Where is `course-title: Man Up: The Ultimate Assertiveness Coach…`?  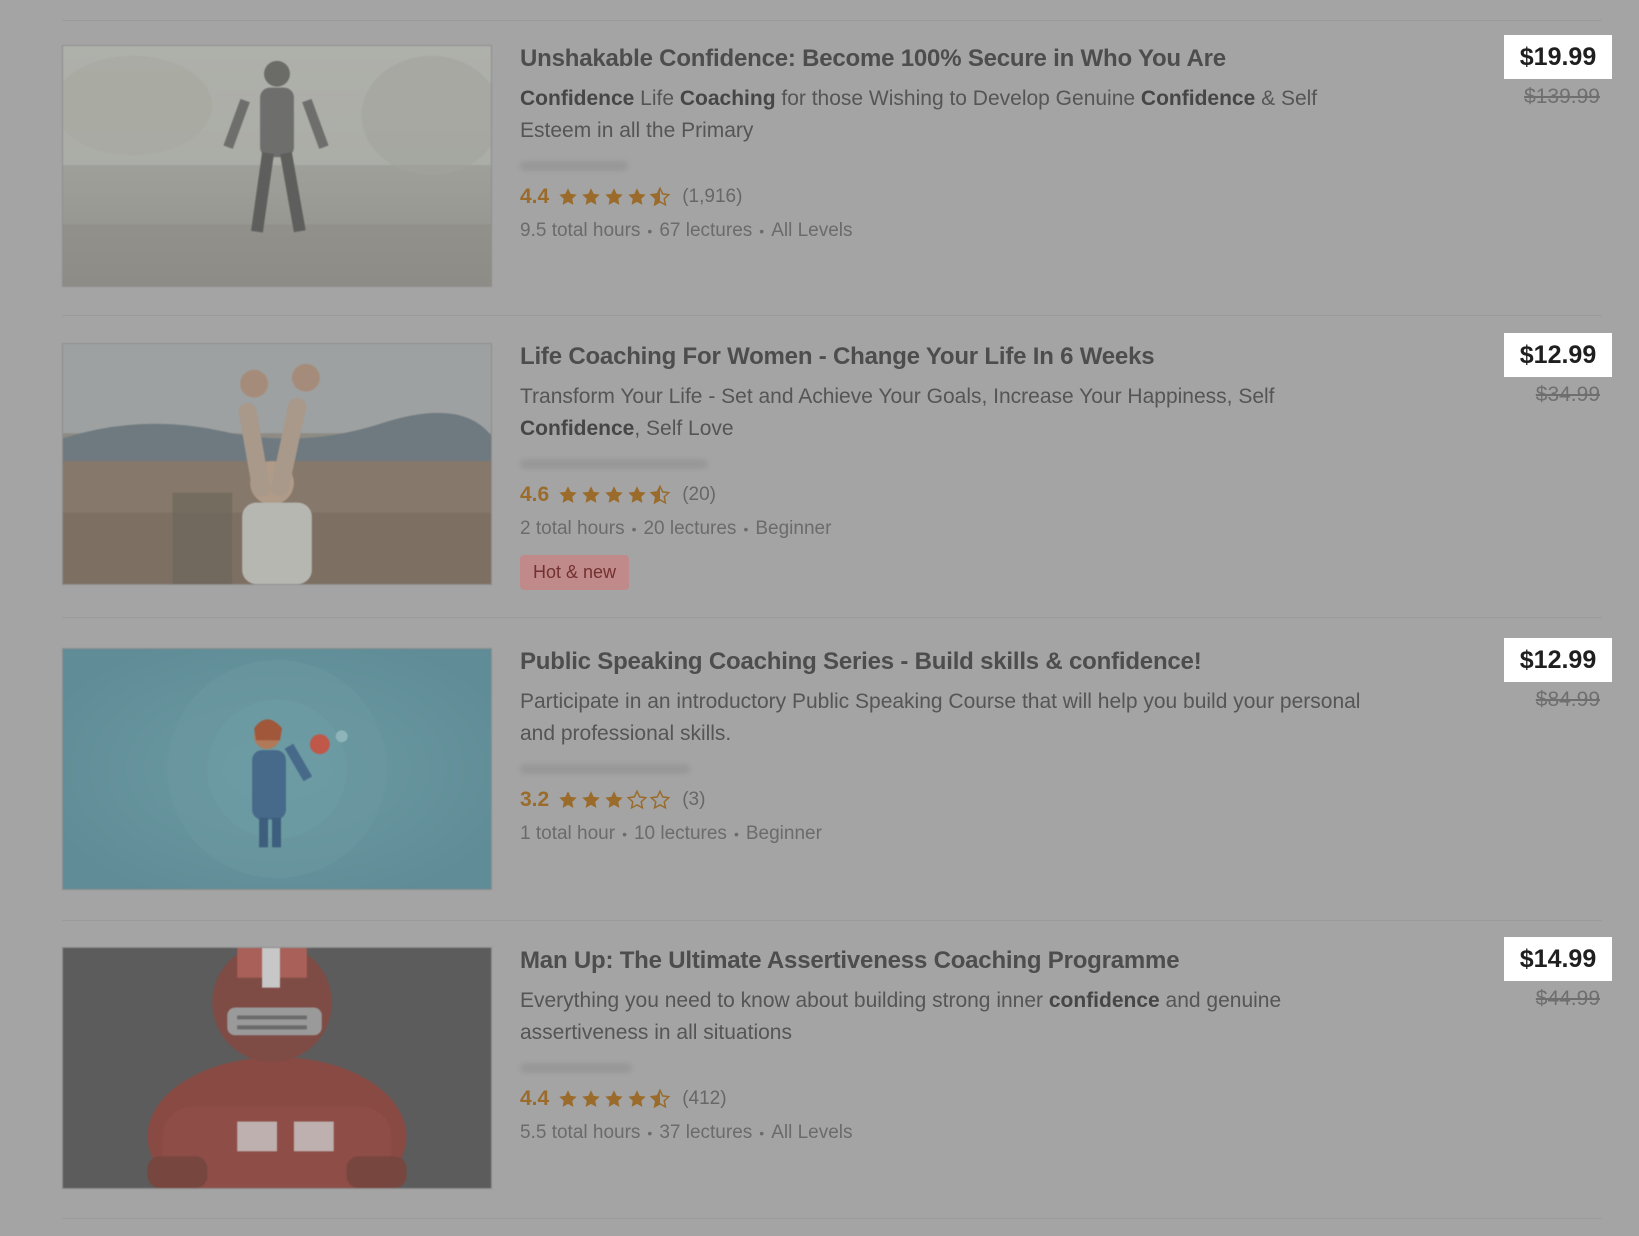
course-title: Man Up: The Ultimate Assertiveness Coach… is located at coordinates (950, 961).